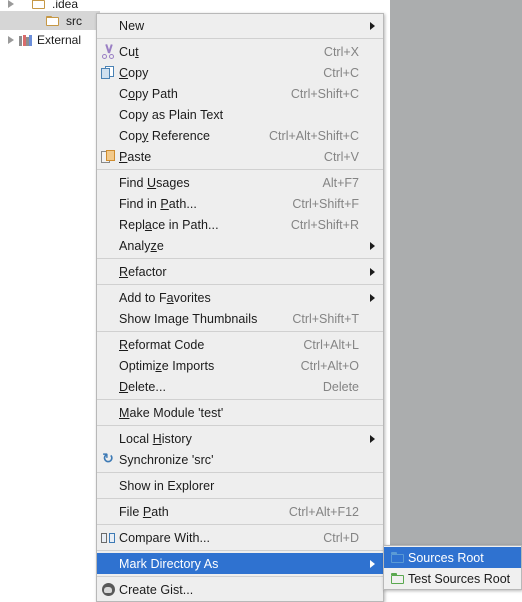 This screenshot has height=602, width=522. I want to click on menu-item-label: Add to Favorites, so click(165, 297).